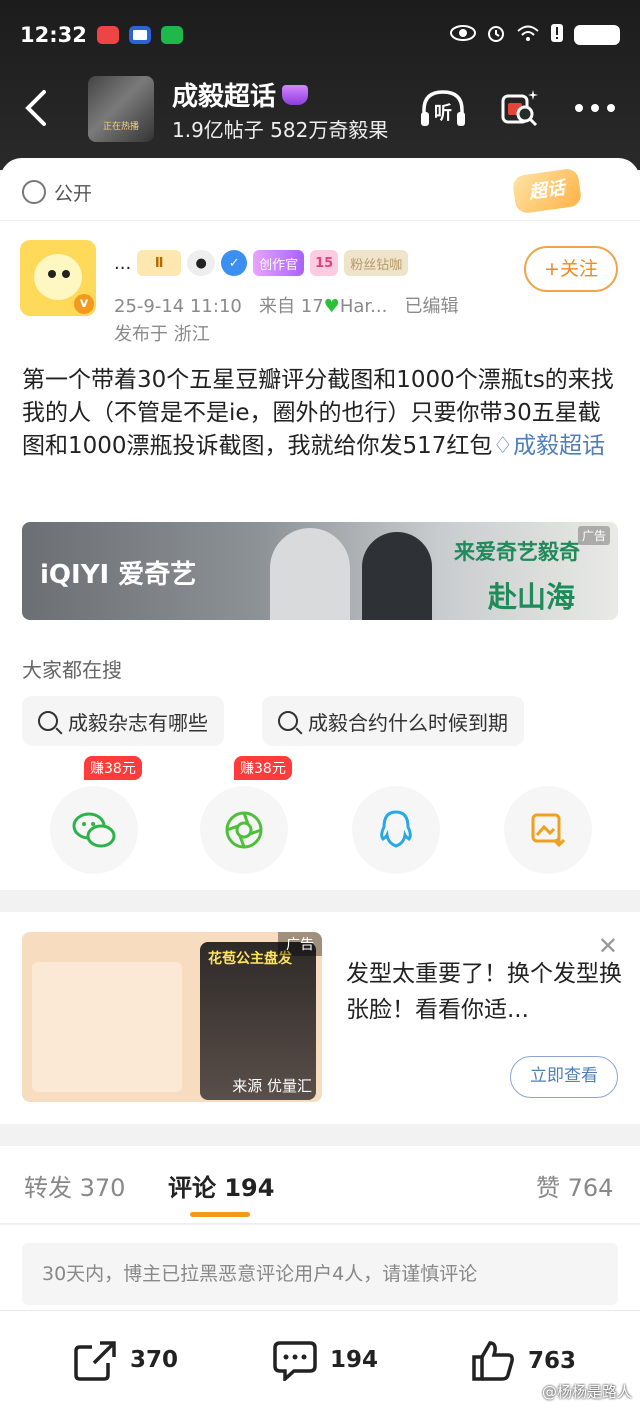 Image resolution: width=640 pixels, height=1408 pixels. I want to click on save-image-icon, so click(548, 830).